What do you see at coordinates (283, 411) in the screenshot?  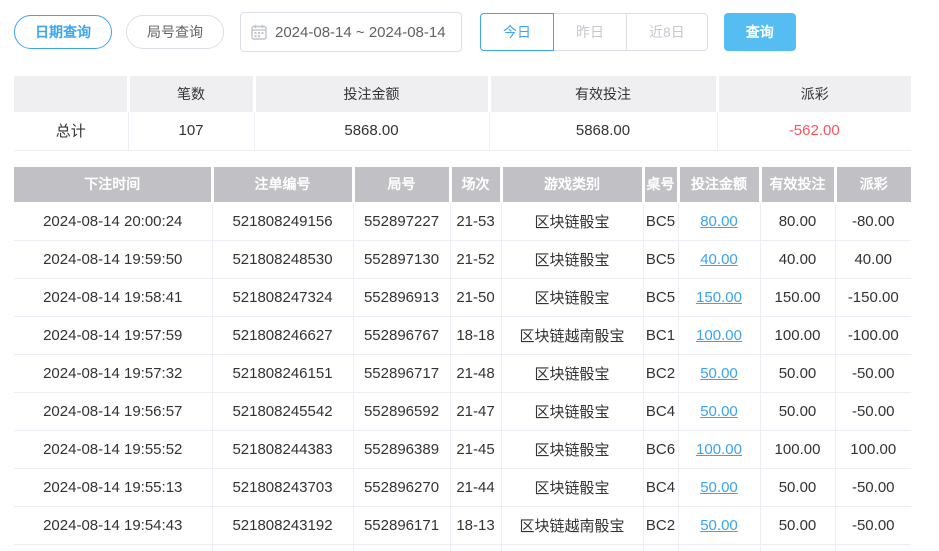 I see `cell-bet-id: 521808245542` at bounding box center [283, 411].